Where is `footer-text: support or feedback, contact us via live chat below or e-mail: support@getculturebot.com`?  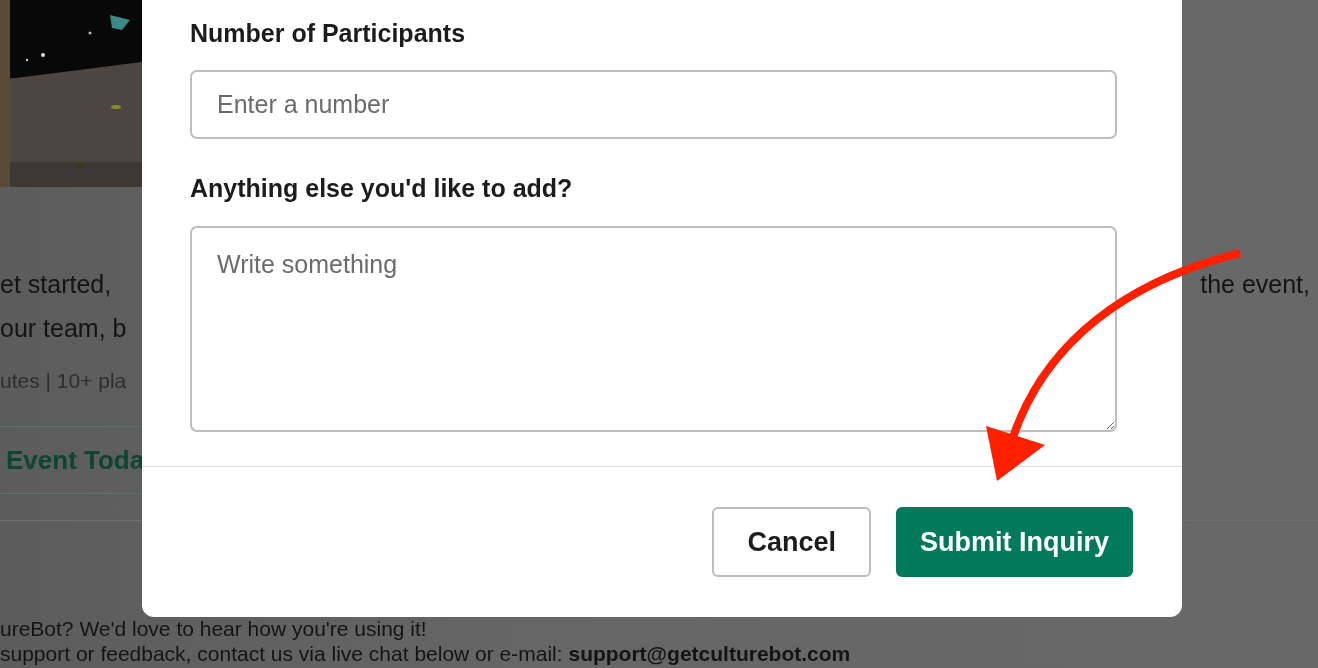
footer-text: support or feedback, contact us via live chat below or e-mail: support@getculturebot.com is located at coordinates (425, 653).